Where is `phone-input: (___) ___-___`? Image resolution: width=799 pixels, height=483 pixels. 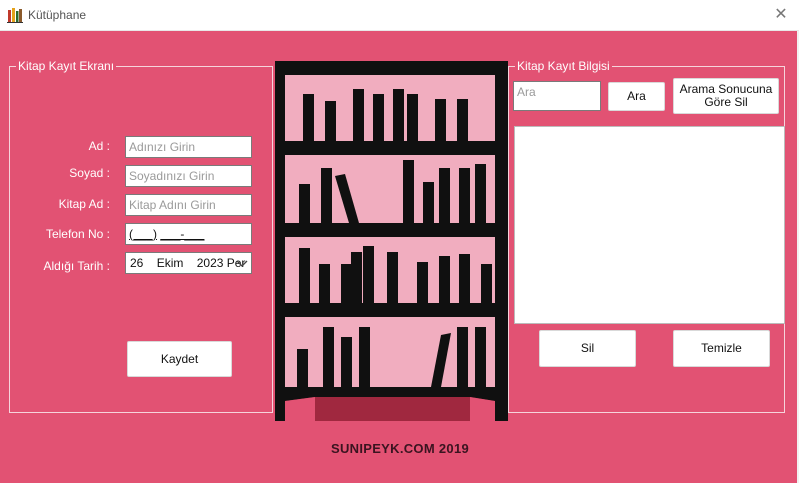
phone-input: (___) ___-___ is located at coordinates (188, 234).